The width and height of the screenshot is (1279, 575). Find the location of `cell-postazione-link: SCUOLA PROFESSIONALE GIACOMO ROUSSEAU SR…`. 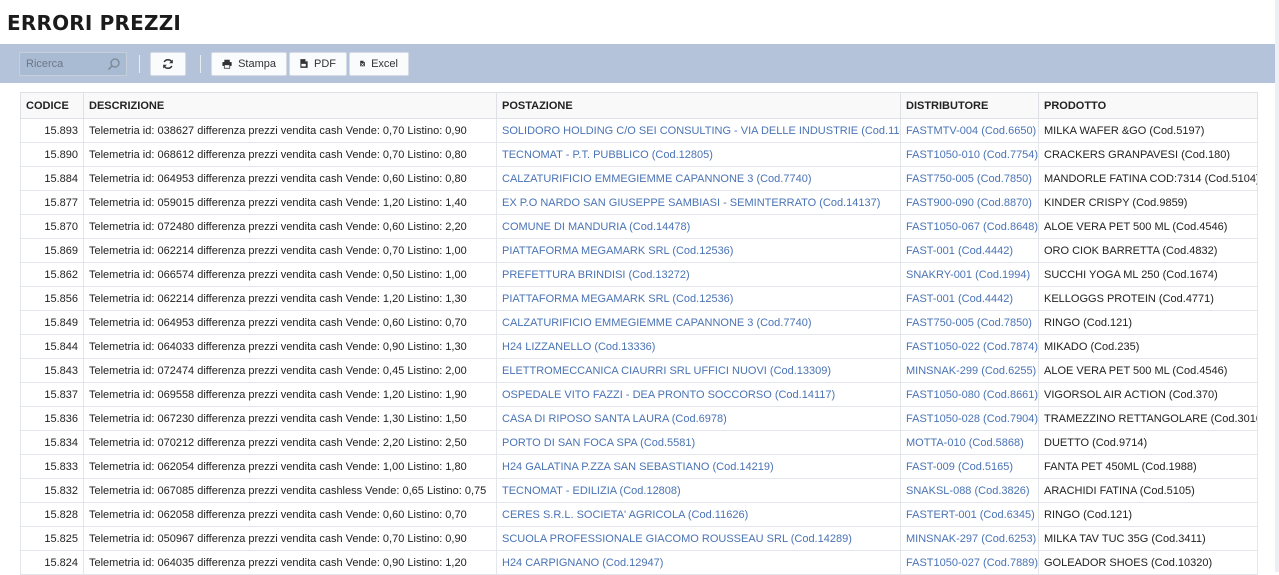

cell-postazione-link: SCUOLA PROFESSIONALE GIACOMO ROUSSEAU SR… is located at coordinates (698, 538).